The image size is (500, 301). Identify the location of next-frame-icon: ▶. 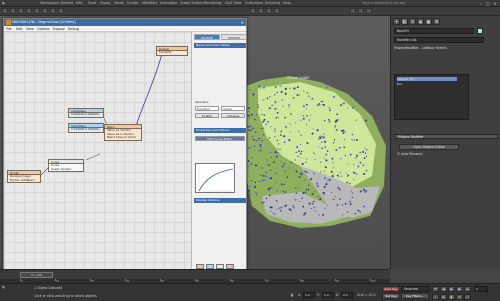
(459, 289).